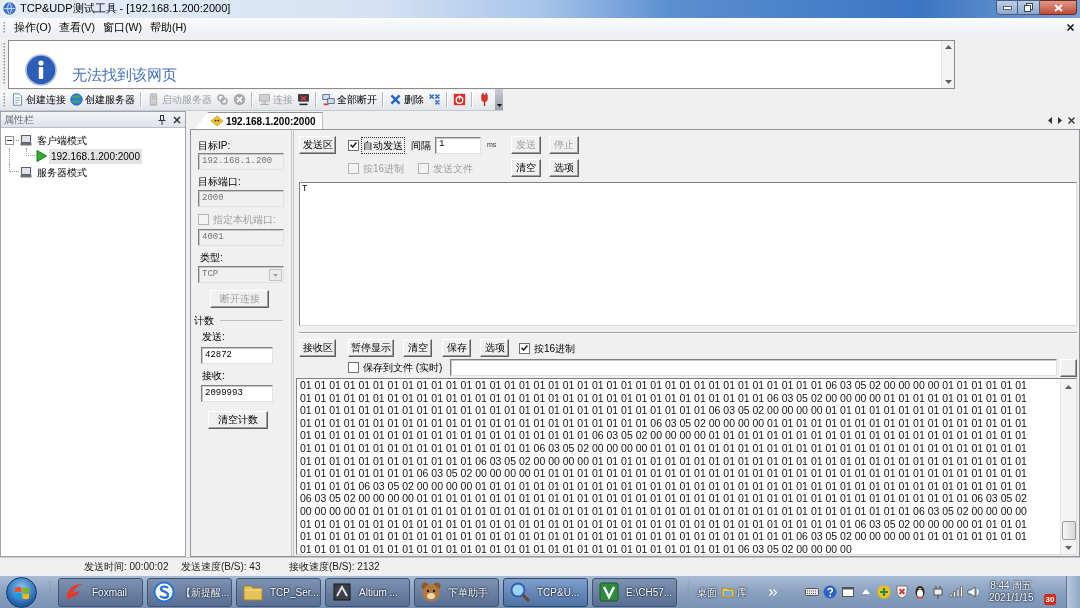  What do you see at coordinates (1068, 530) in the screenshot?
I see `scroll-thumb` at bounding box center [1068, 530].